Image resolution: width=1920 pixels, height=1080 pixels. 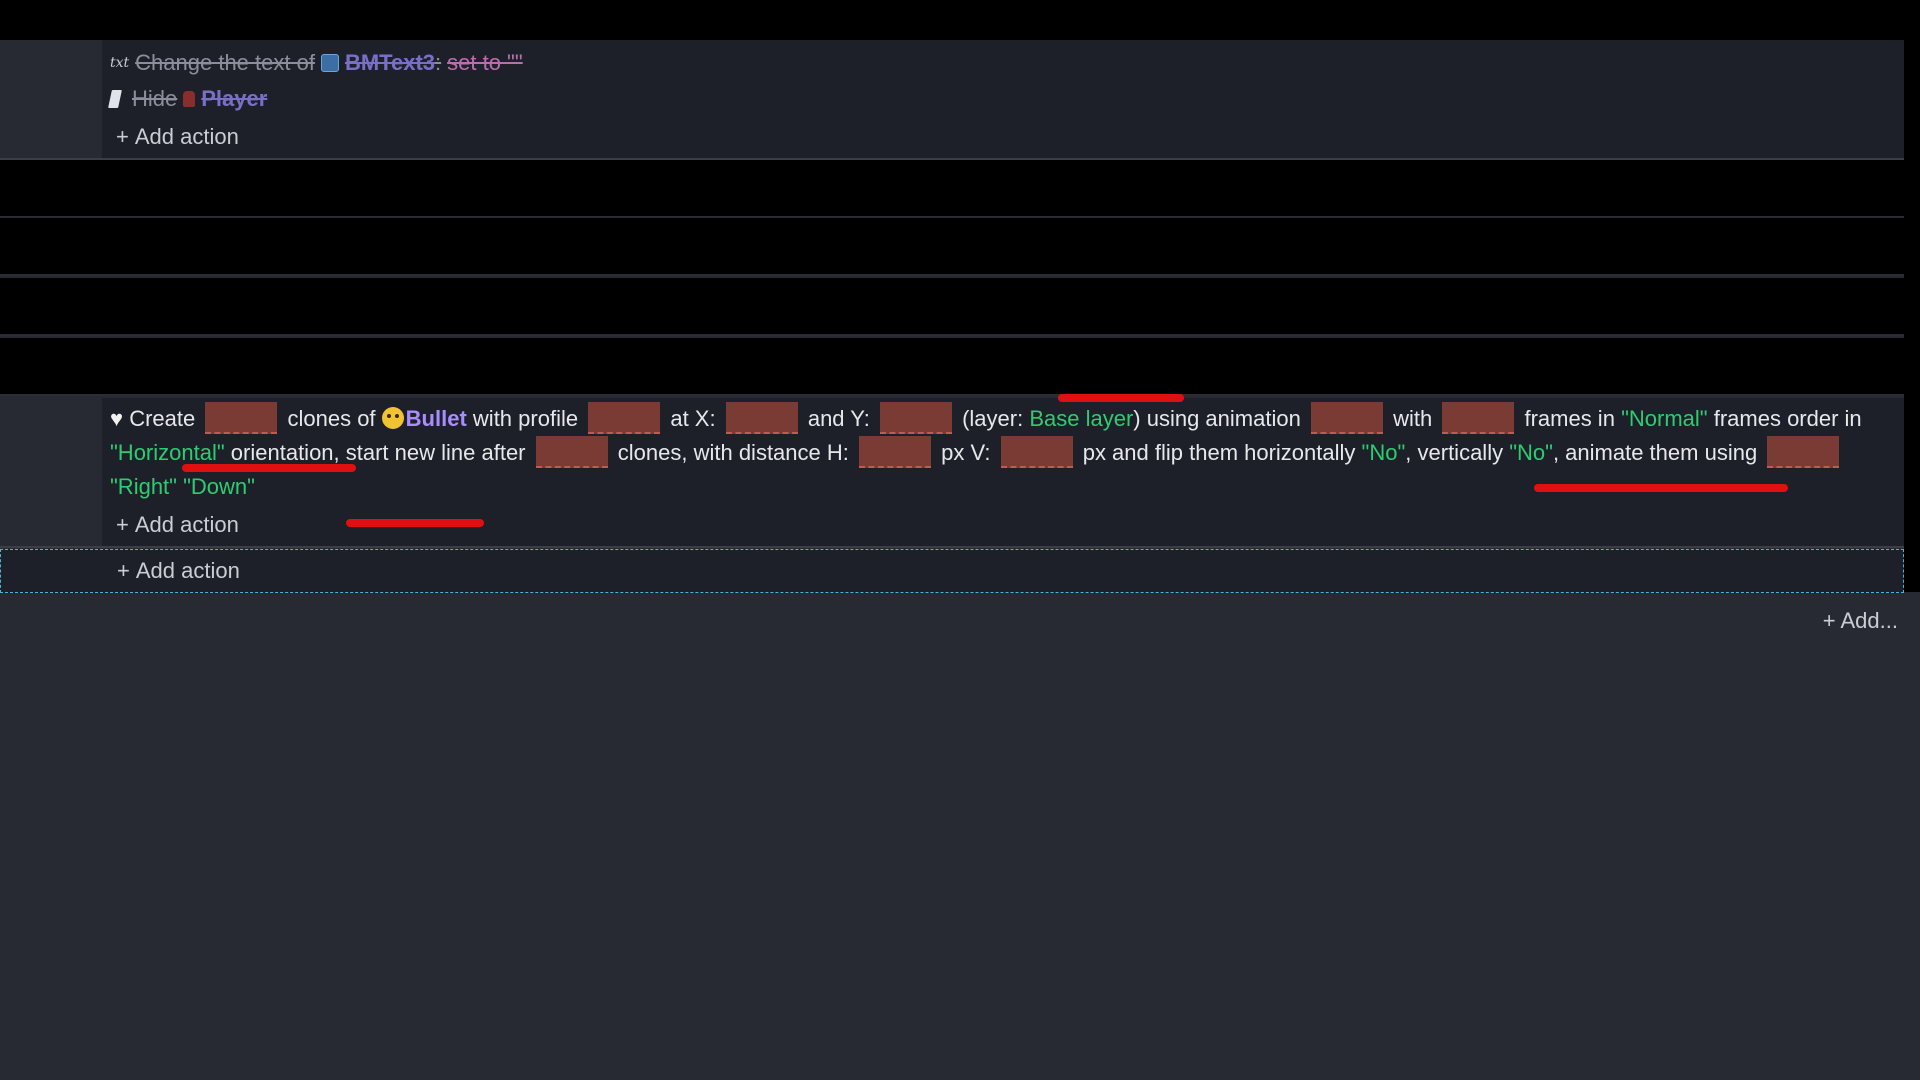 What do you see at coordinates (1664, 418) in the screenshot?
I see `param-frames-mode: "Normal"` at bounding box center [1664, 418].